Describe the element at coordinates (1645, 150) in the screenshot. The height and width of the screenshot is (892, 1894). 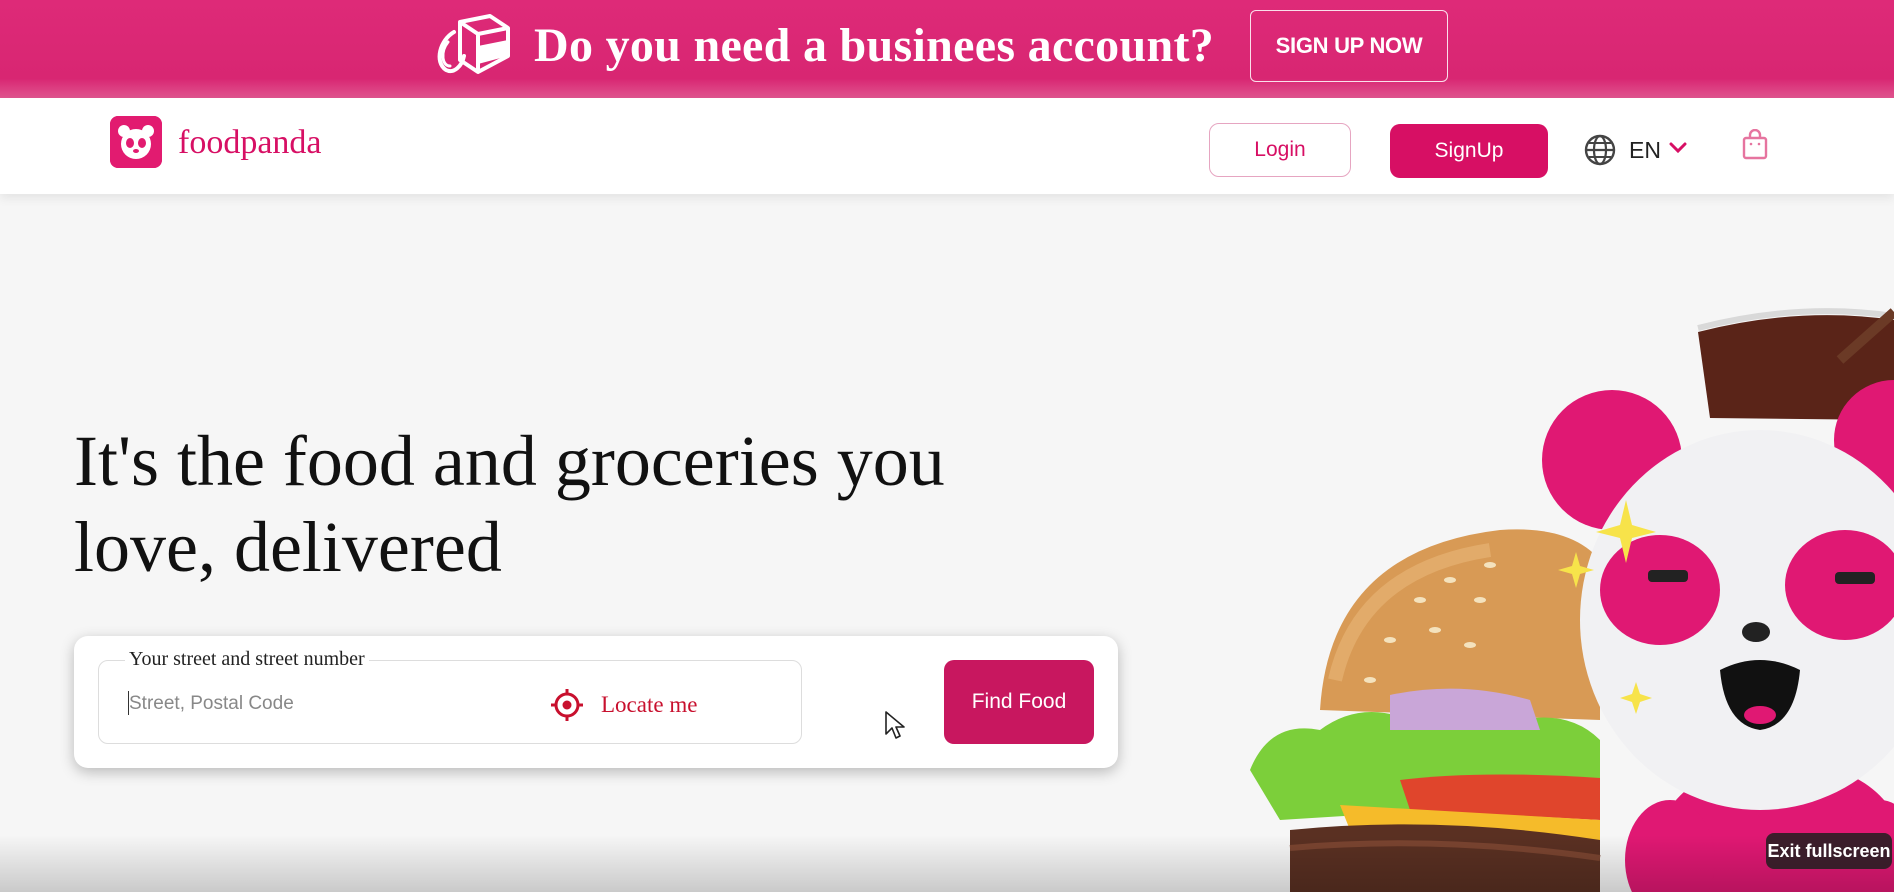
I see `language-selector: EN` at that location.